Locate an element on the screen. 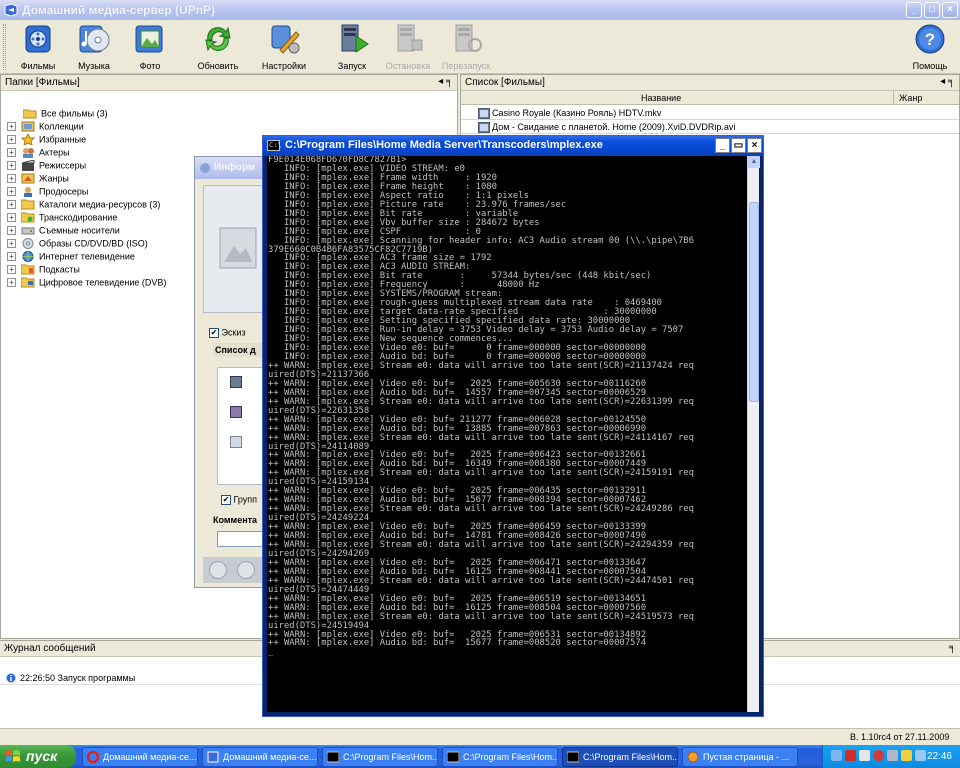 The height and width of the screenshot is (768, 960). start-button: пуск is located at coordinates (38, 756).